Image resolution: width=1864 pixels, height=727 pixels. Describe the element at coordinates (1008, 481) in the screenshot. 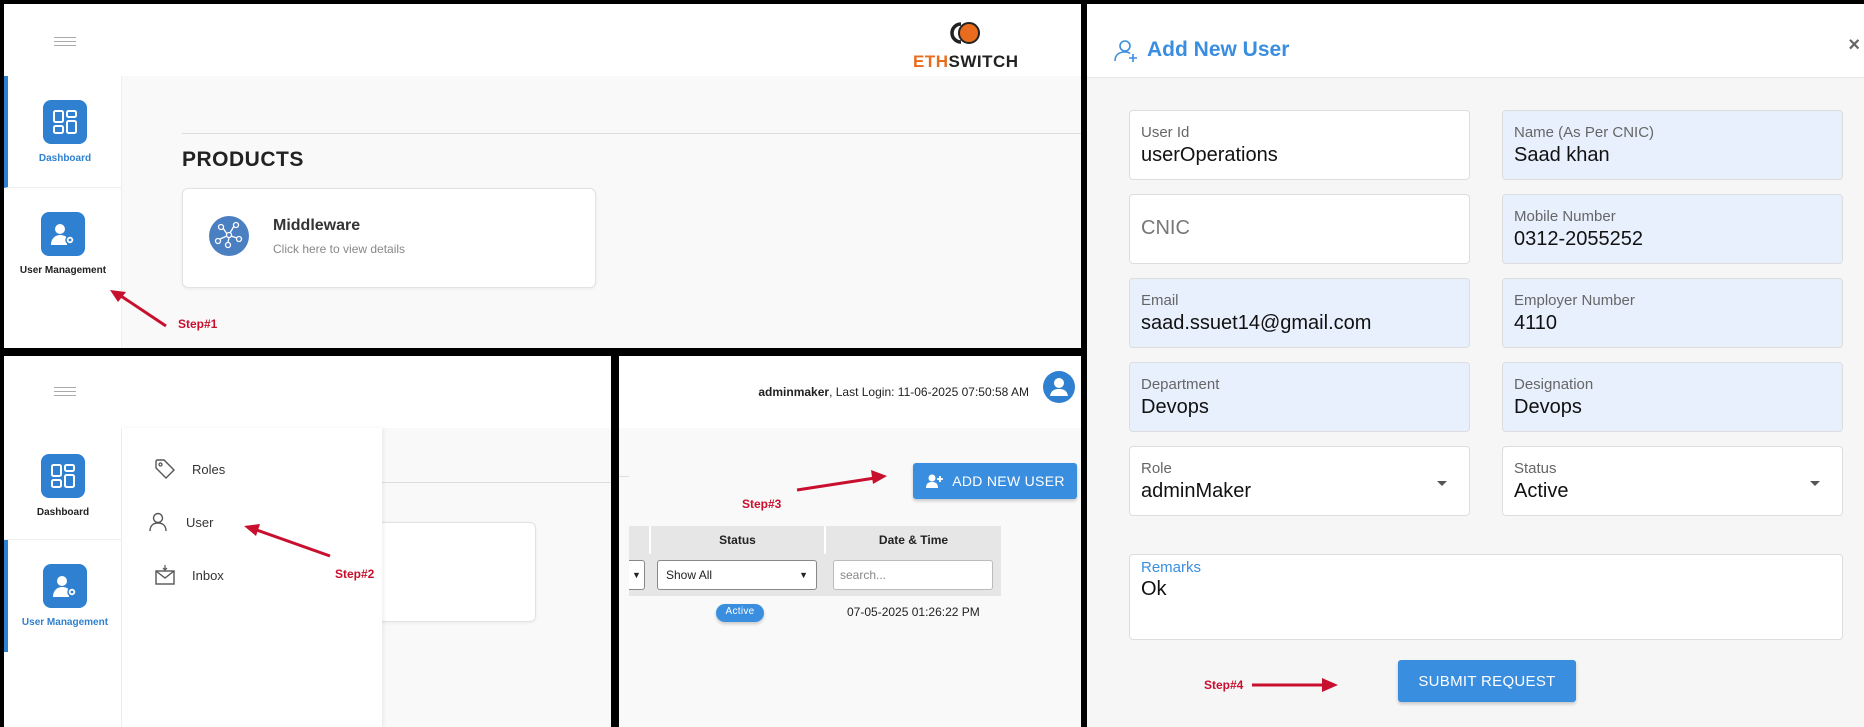

I see `add-new-user-label: ADD NEW USER` at that location.